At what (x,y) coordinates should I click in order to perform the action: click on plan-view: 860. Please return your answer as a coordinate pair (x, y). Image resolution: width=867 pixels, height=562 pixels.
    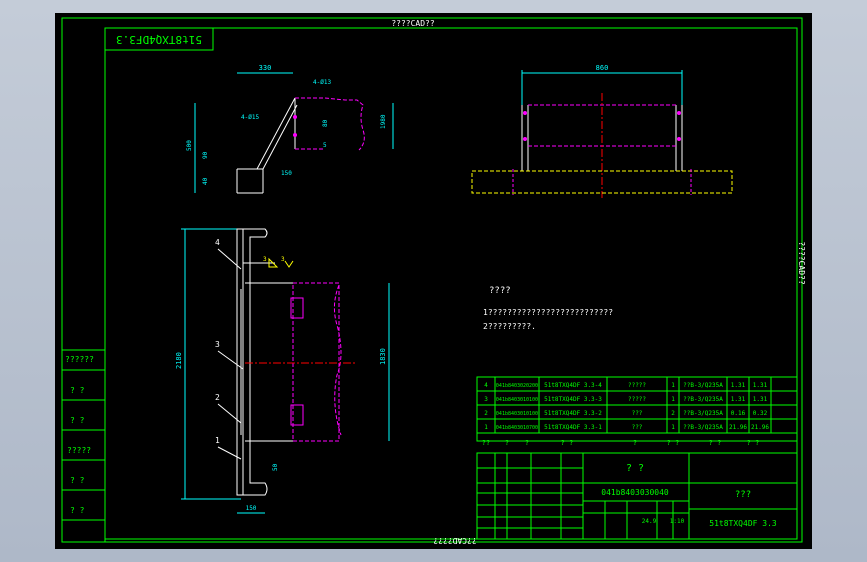
    Looking at the image, I should click on (602, 131).